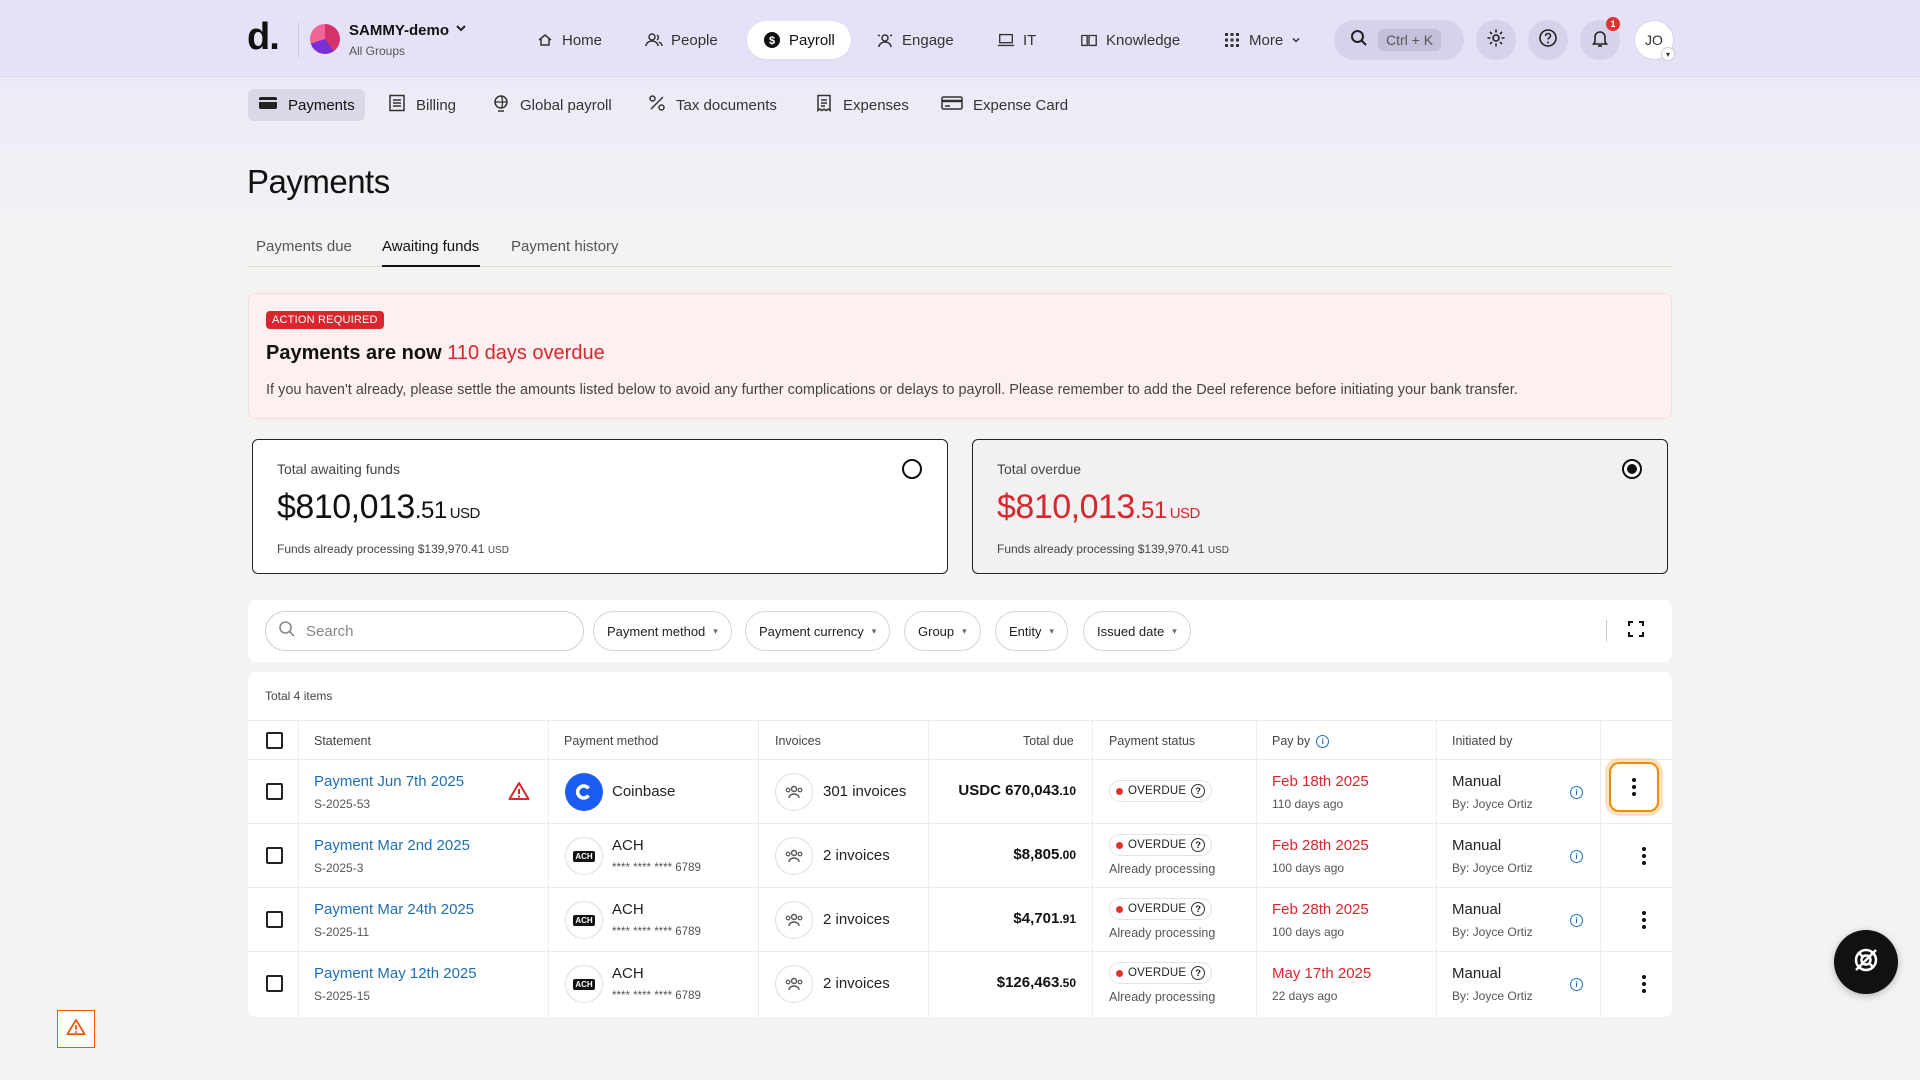 This screenshot has height=1080, width=1920. What do you see at coordinates (397, 105) in the screenshot?
I see `billing-icon` at bounding box center [397, 105].